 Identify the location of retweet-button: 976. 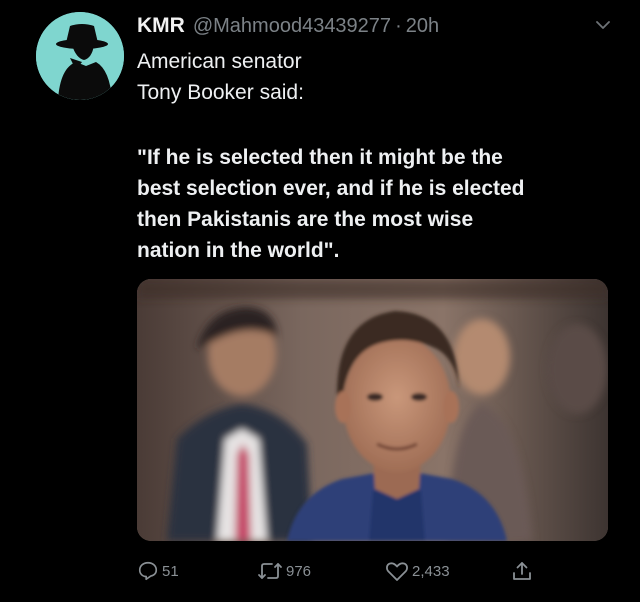
(284, 571).